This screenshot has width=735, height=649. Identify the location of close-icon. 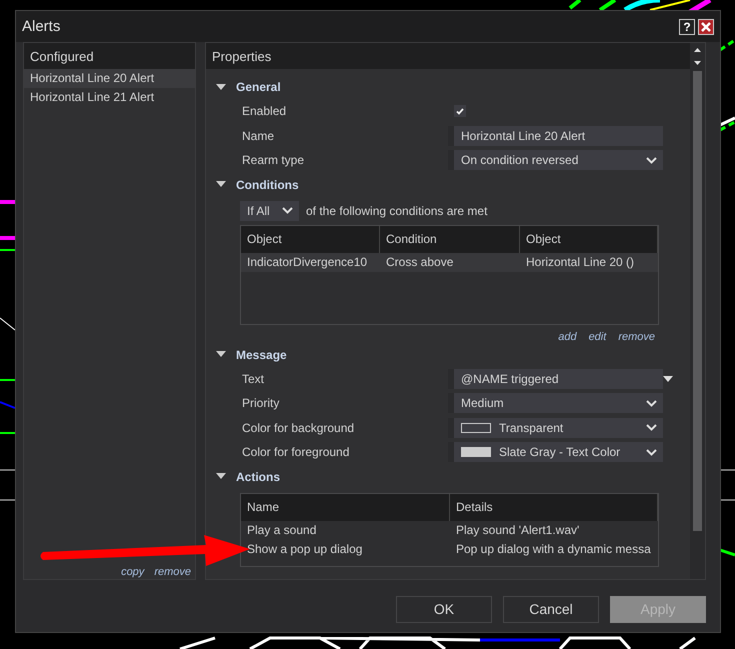
(706, 27).